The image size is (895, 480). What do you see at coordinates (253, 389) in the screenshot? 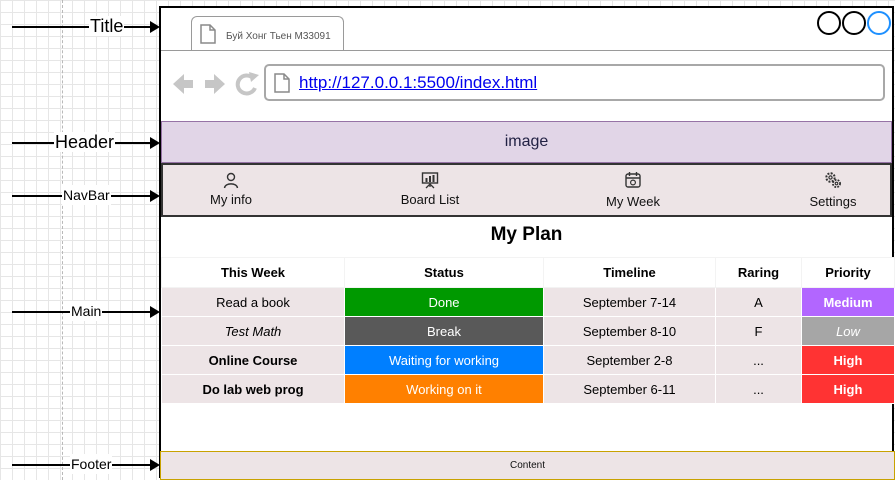
I see `task-cell: Do lab web prog` at bounding box center [253, 389].